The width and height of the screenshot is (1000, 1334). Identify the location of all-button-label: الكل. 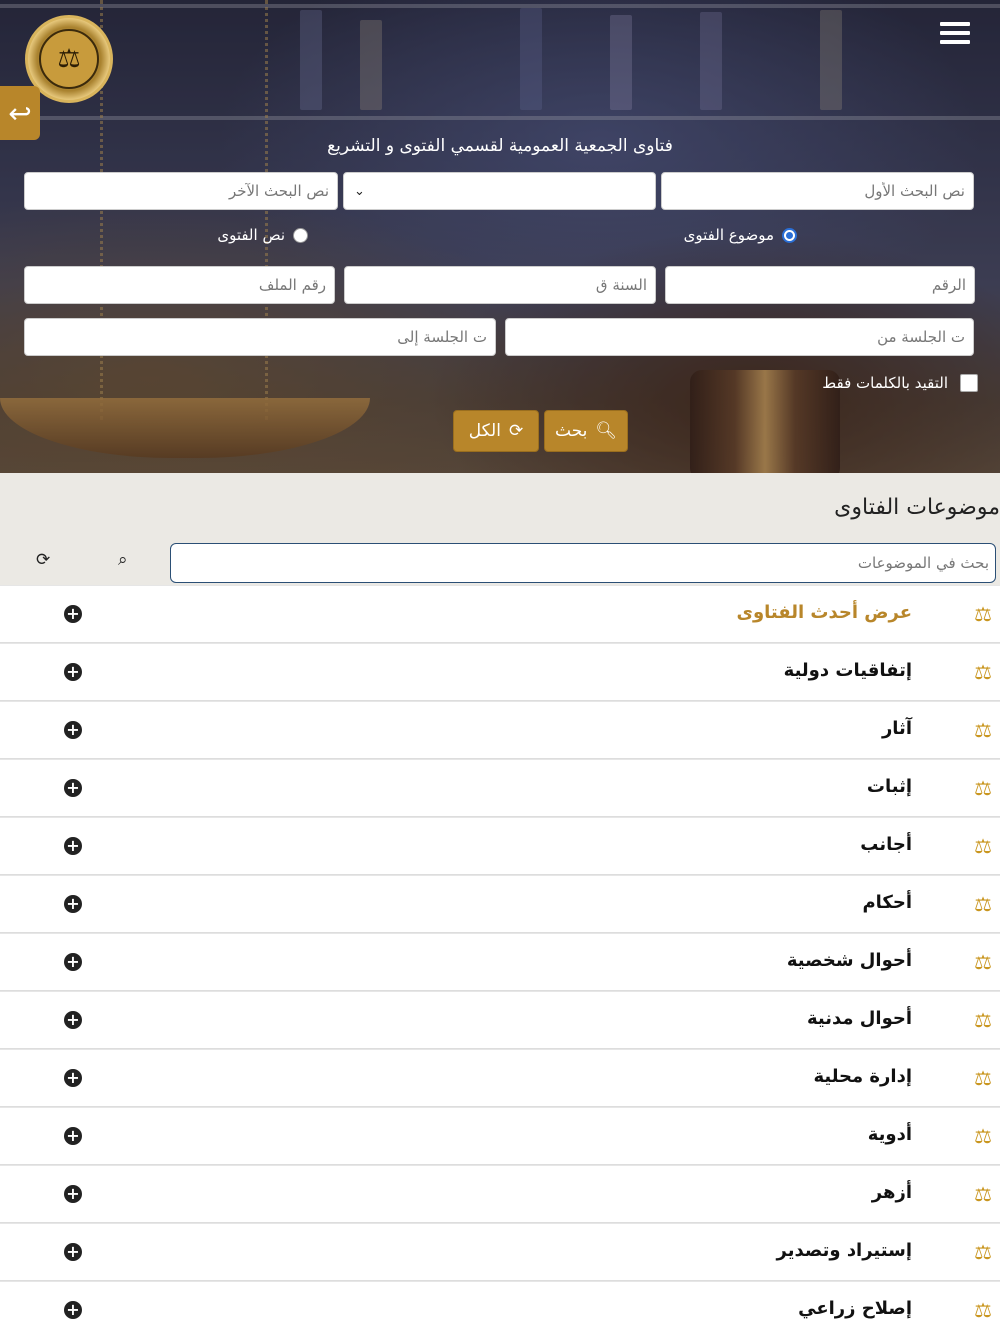
(484, 431).